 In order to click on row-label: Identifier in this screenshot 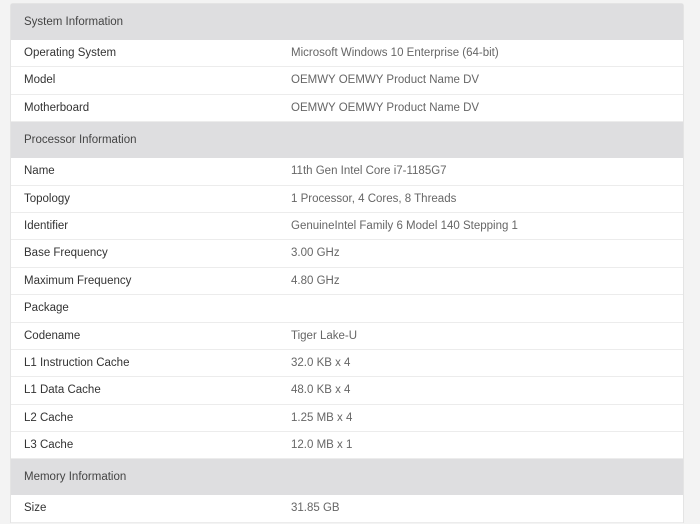, I will do `click(46, 225)`.